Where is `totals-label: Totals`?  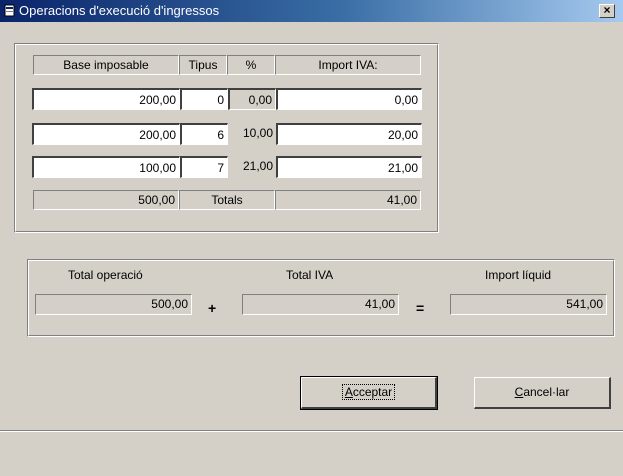 totals-label: Totals is located at coordinates (227, 200).